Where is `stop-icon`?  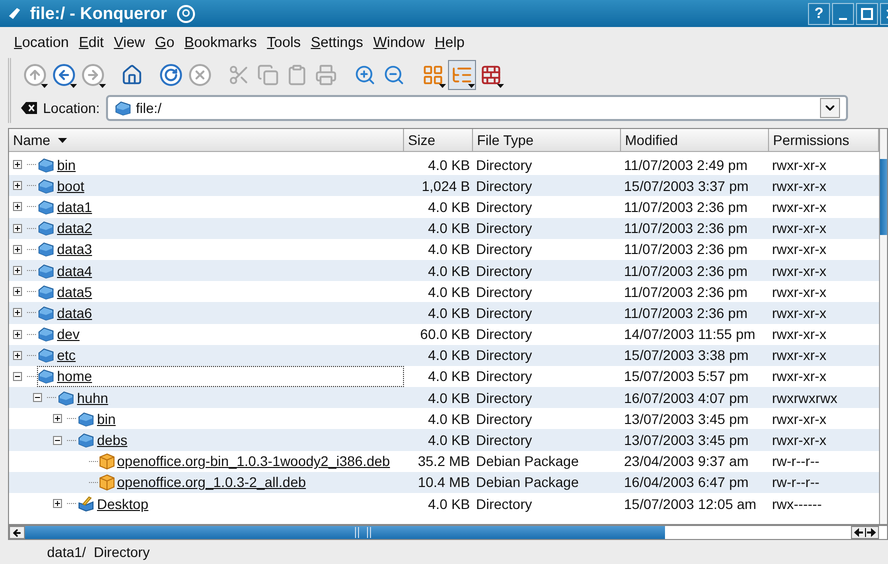
stop-icon is located at coordinates (200, 75).